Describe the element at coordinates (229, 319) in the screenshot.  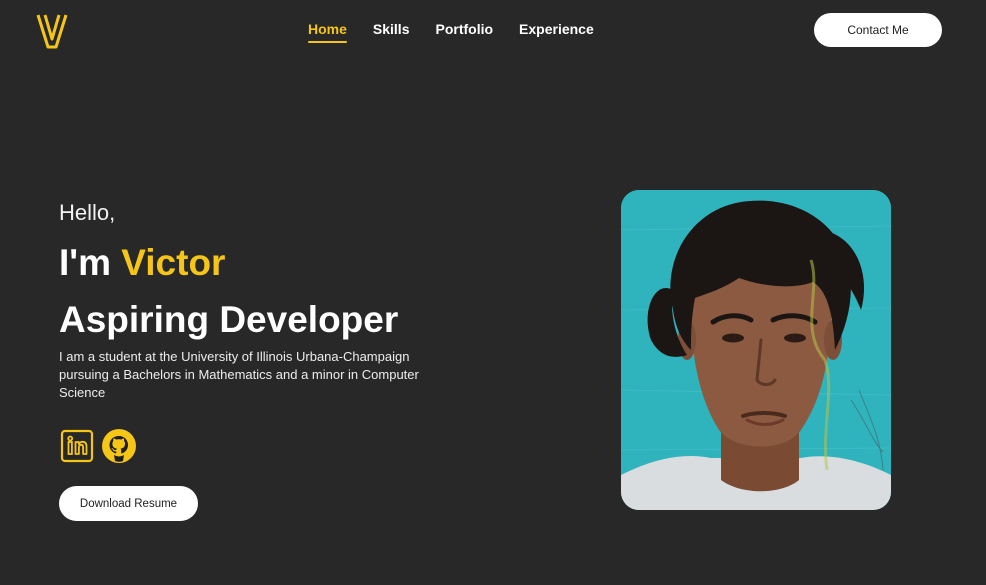
I see `role-heading: Aspiring Developer` at that location.